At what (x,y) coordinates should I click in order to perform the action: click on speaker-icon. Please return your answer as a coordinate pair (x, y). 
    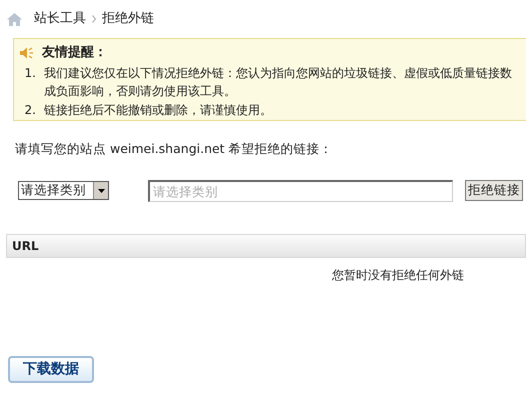
    Looking at the image, I should click on (27, 52).